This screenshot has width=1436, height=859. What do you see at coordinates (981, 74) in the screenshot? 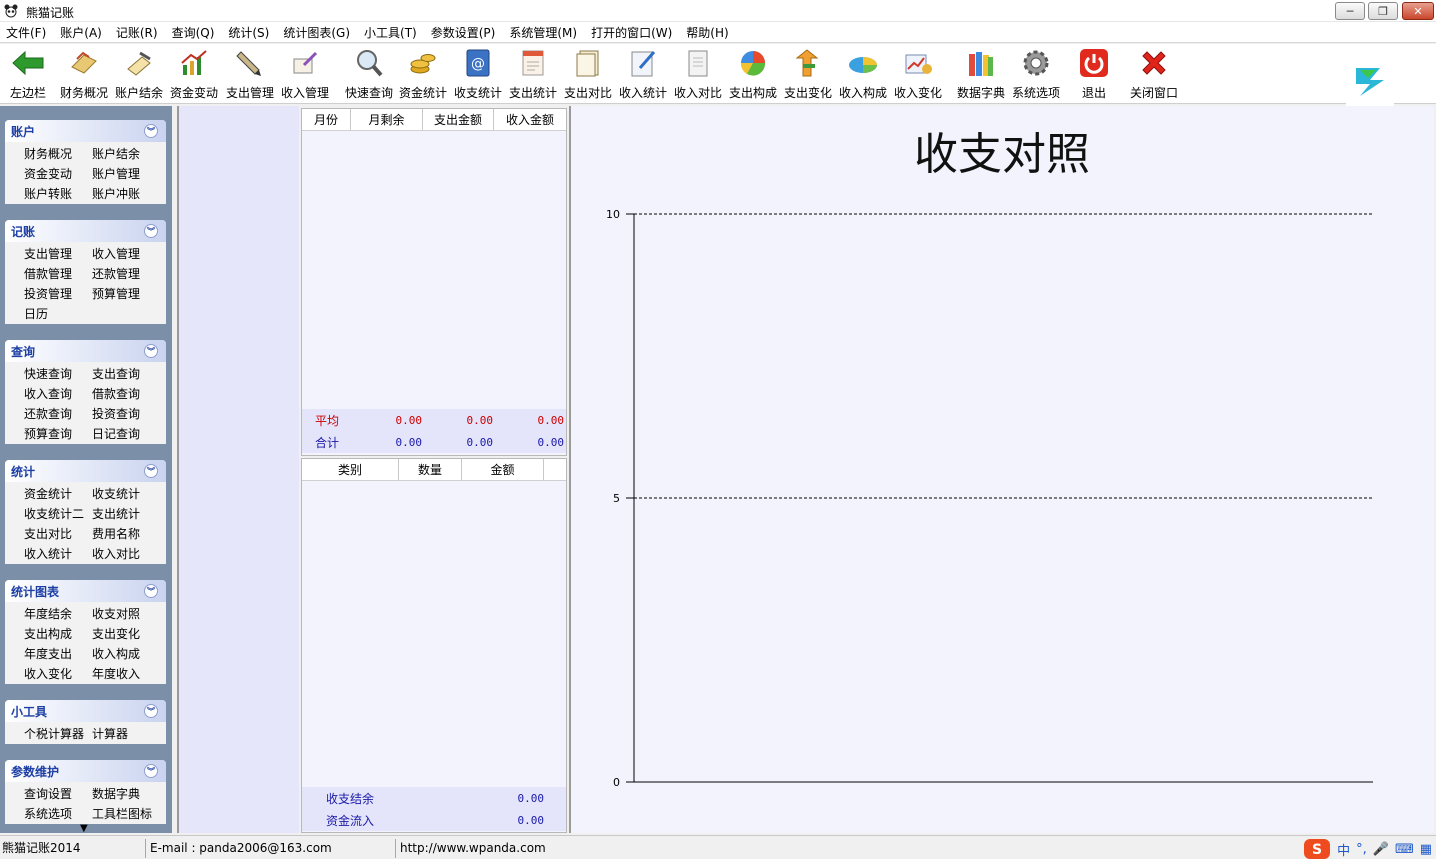
I see `toolbar-data-dictionary-button: 数据字典` at bounding box center [981, 74].